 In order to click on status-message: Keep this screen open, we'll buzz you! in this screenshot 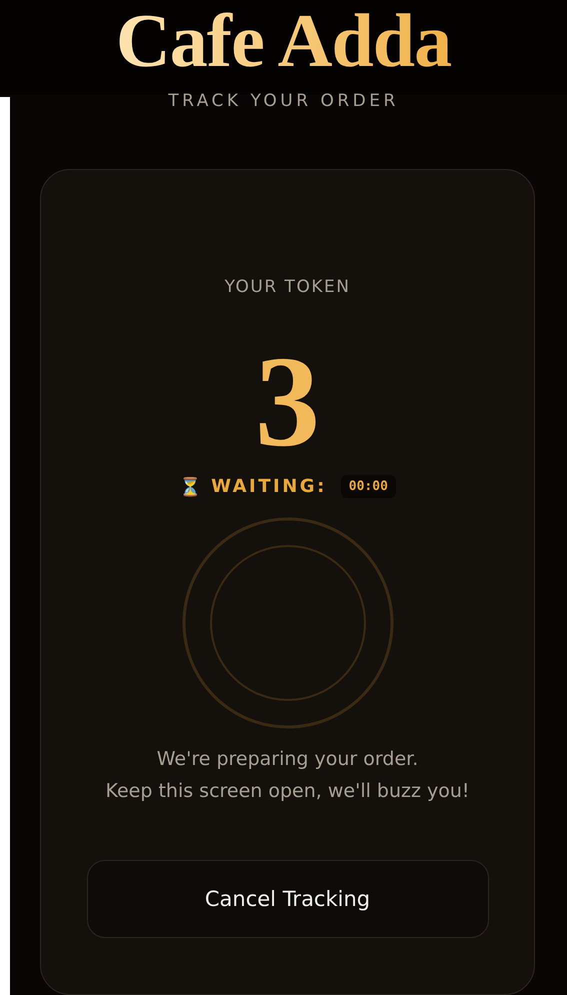, I will do `click(287, 791)`.